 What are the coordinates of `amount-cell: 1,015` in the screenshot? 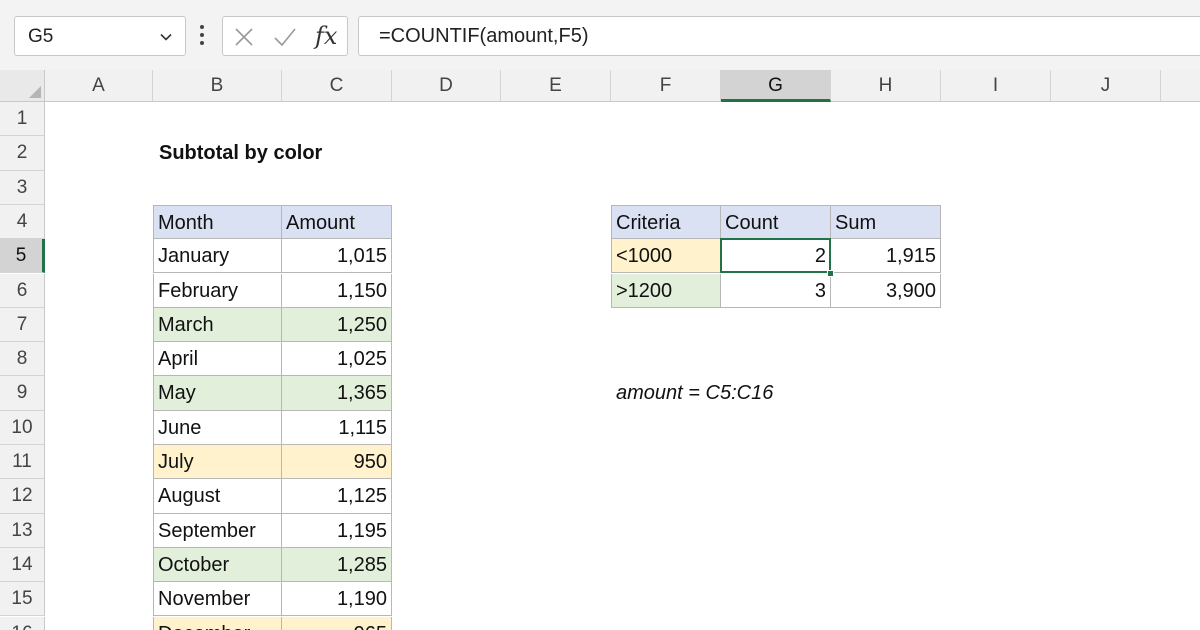 It's located at (337, 256).